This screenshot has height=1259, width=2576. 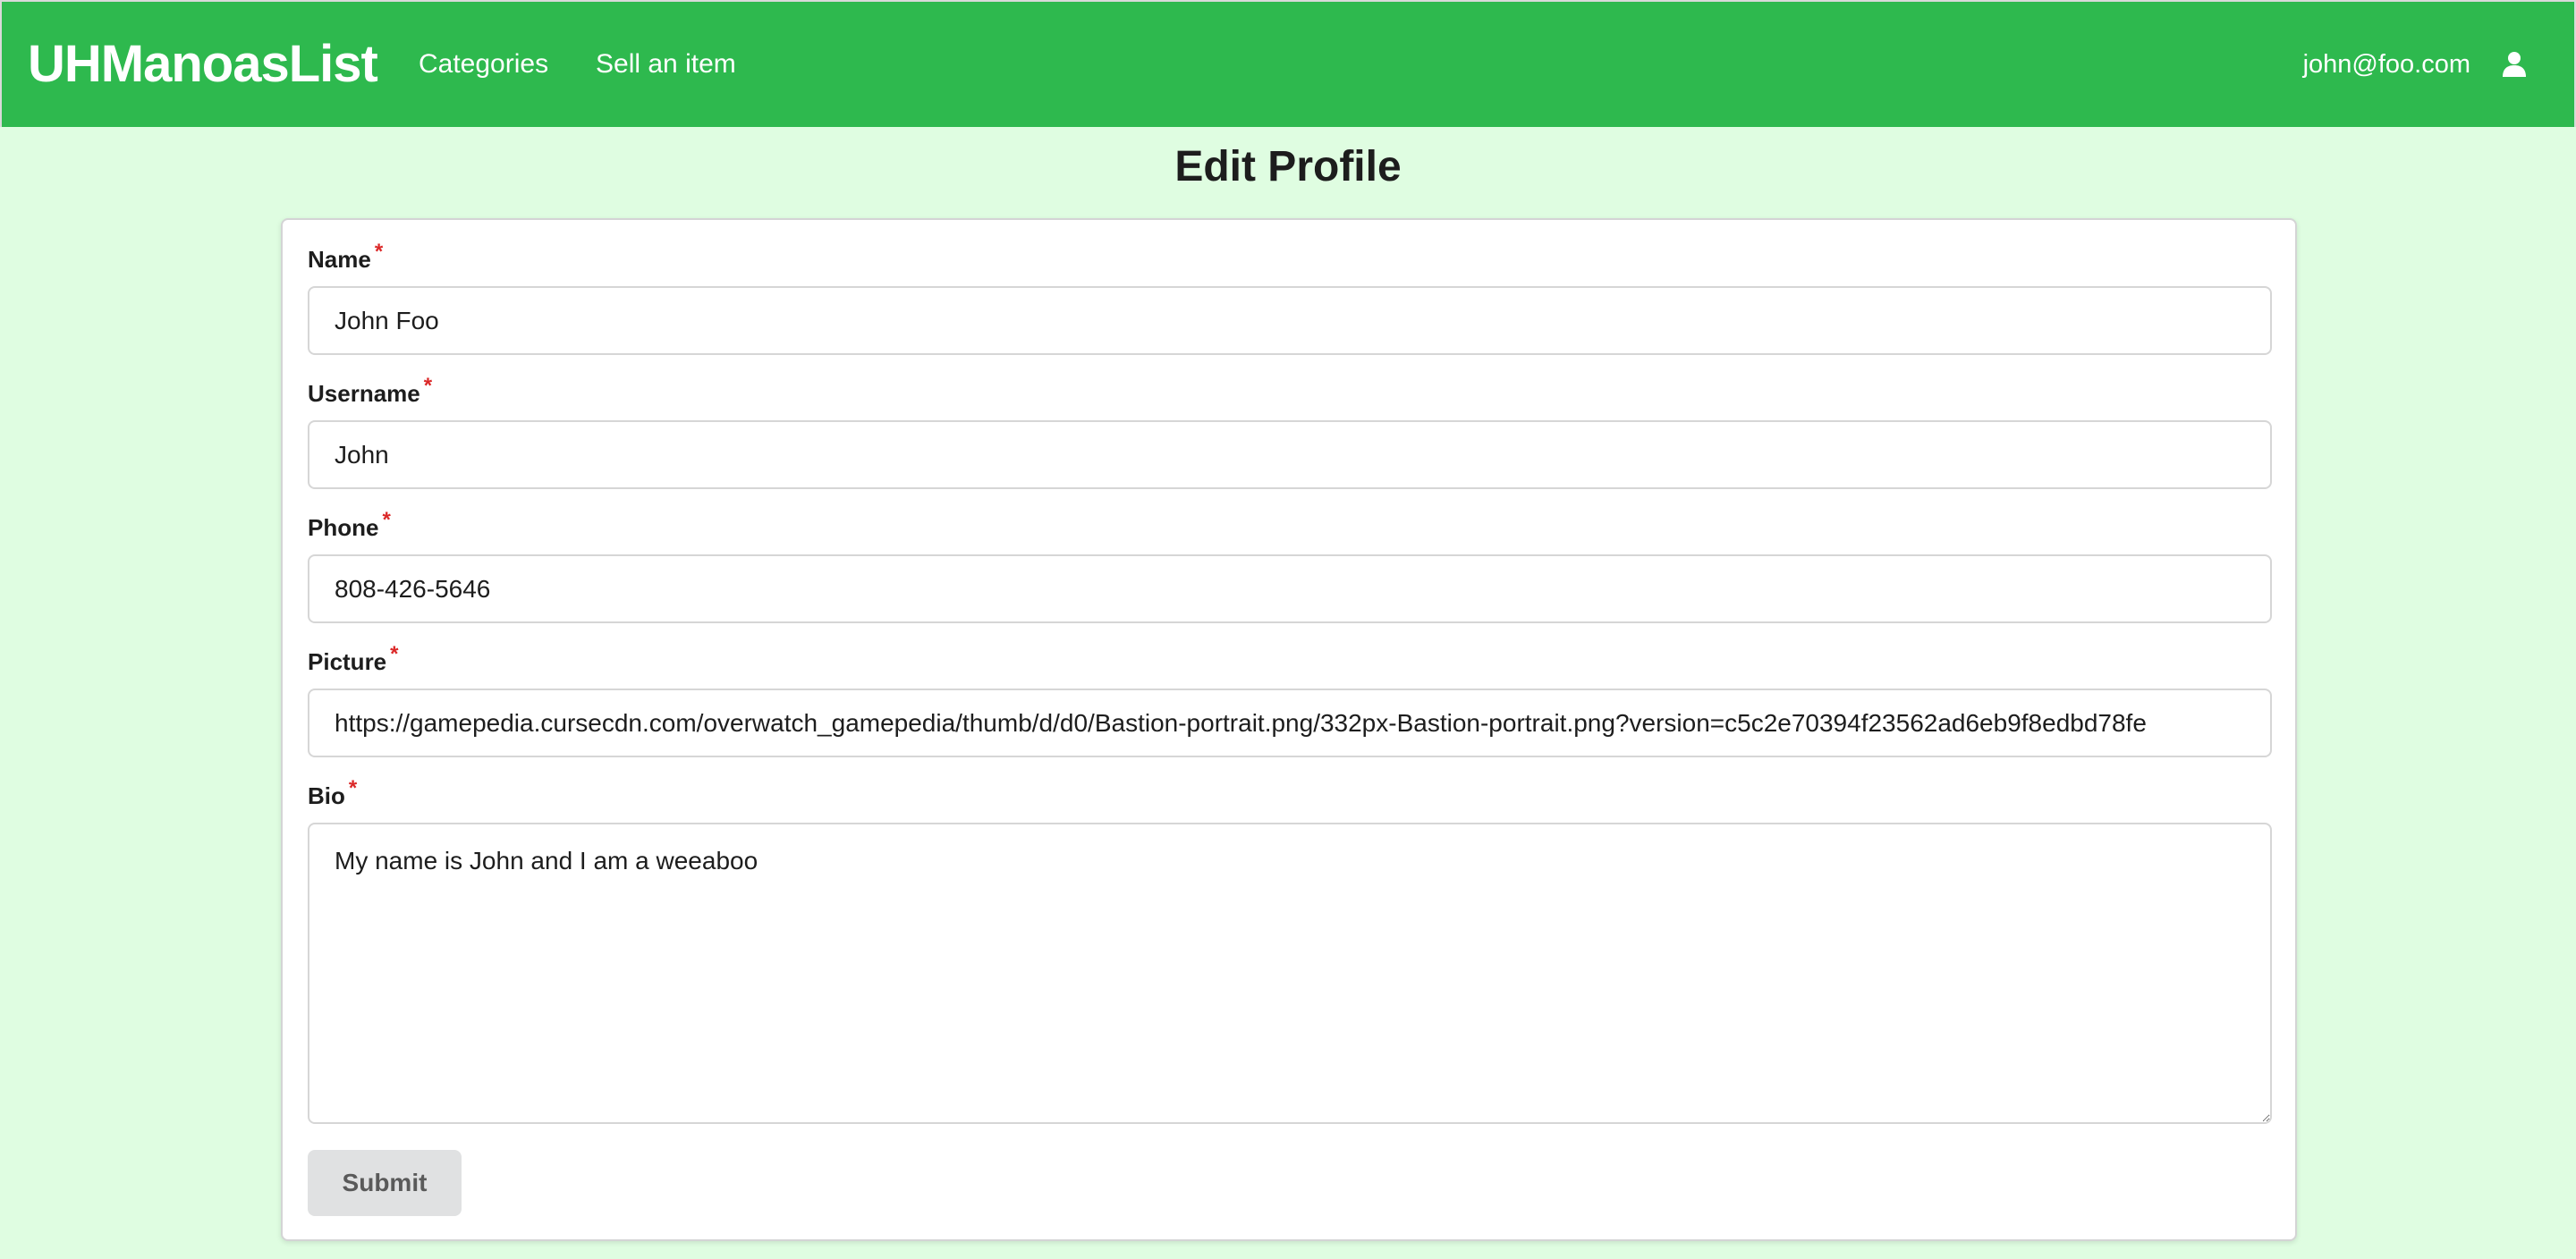 What do you see at coordinates (203, 64) in the screenshot?
I see `brand-logo-link: UHManoasList` at bounding box center [203, 64].